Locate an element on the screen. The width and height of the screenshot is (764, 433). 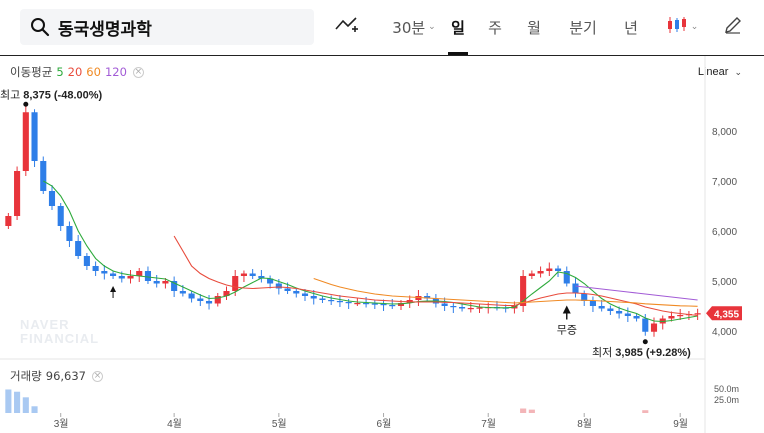
y-tick-label: 8,000 is located at coordinates (724, 132).